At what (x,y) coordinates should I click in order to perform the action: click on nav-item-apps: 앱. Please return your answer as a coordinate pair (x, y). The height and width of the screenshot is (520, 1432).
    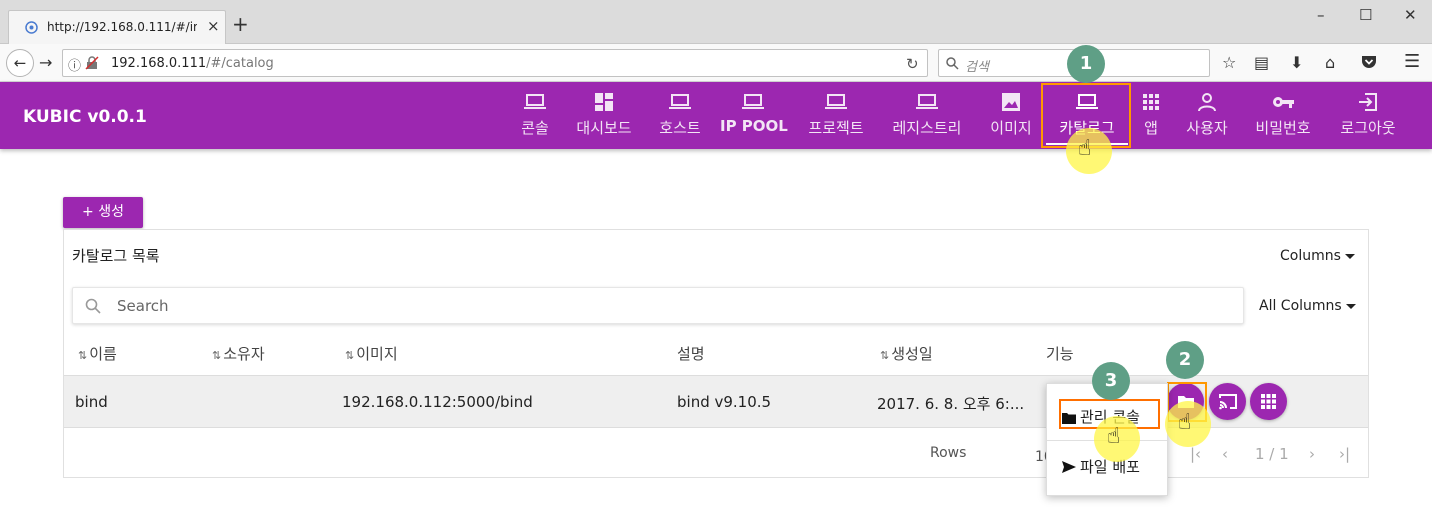
    Looking at the image, I should click on (1151, 115).